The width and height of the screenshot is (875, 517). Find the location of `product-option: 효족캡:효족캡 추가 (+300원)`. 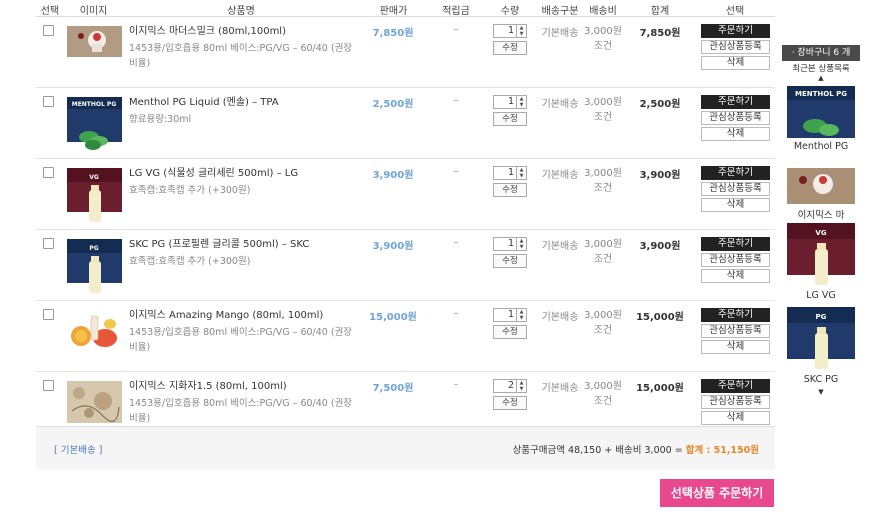

product-option: 효족캡:효족캡 추가 (+300원) is located at coordinates (190, 261).